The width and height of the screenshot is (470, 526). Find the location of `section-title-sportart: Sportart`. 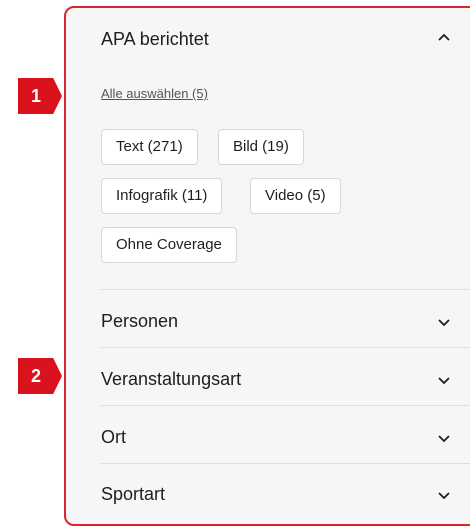

section-title-sportart: Sportart is located at coordinates (133, 494).